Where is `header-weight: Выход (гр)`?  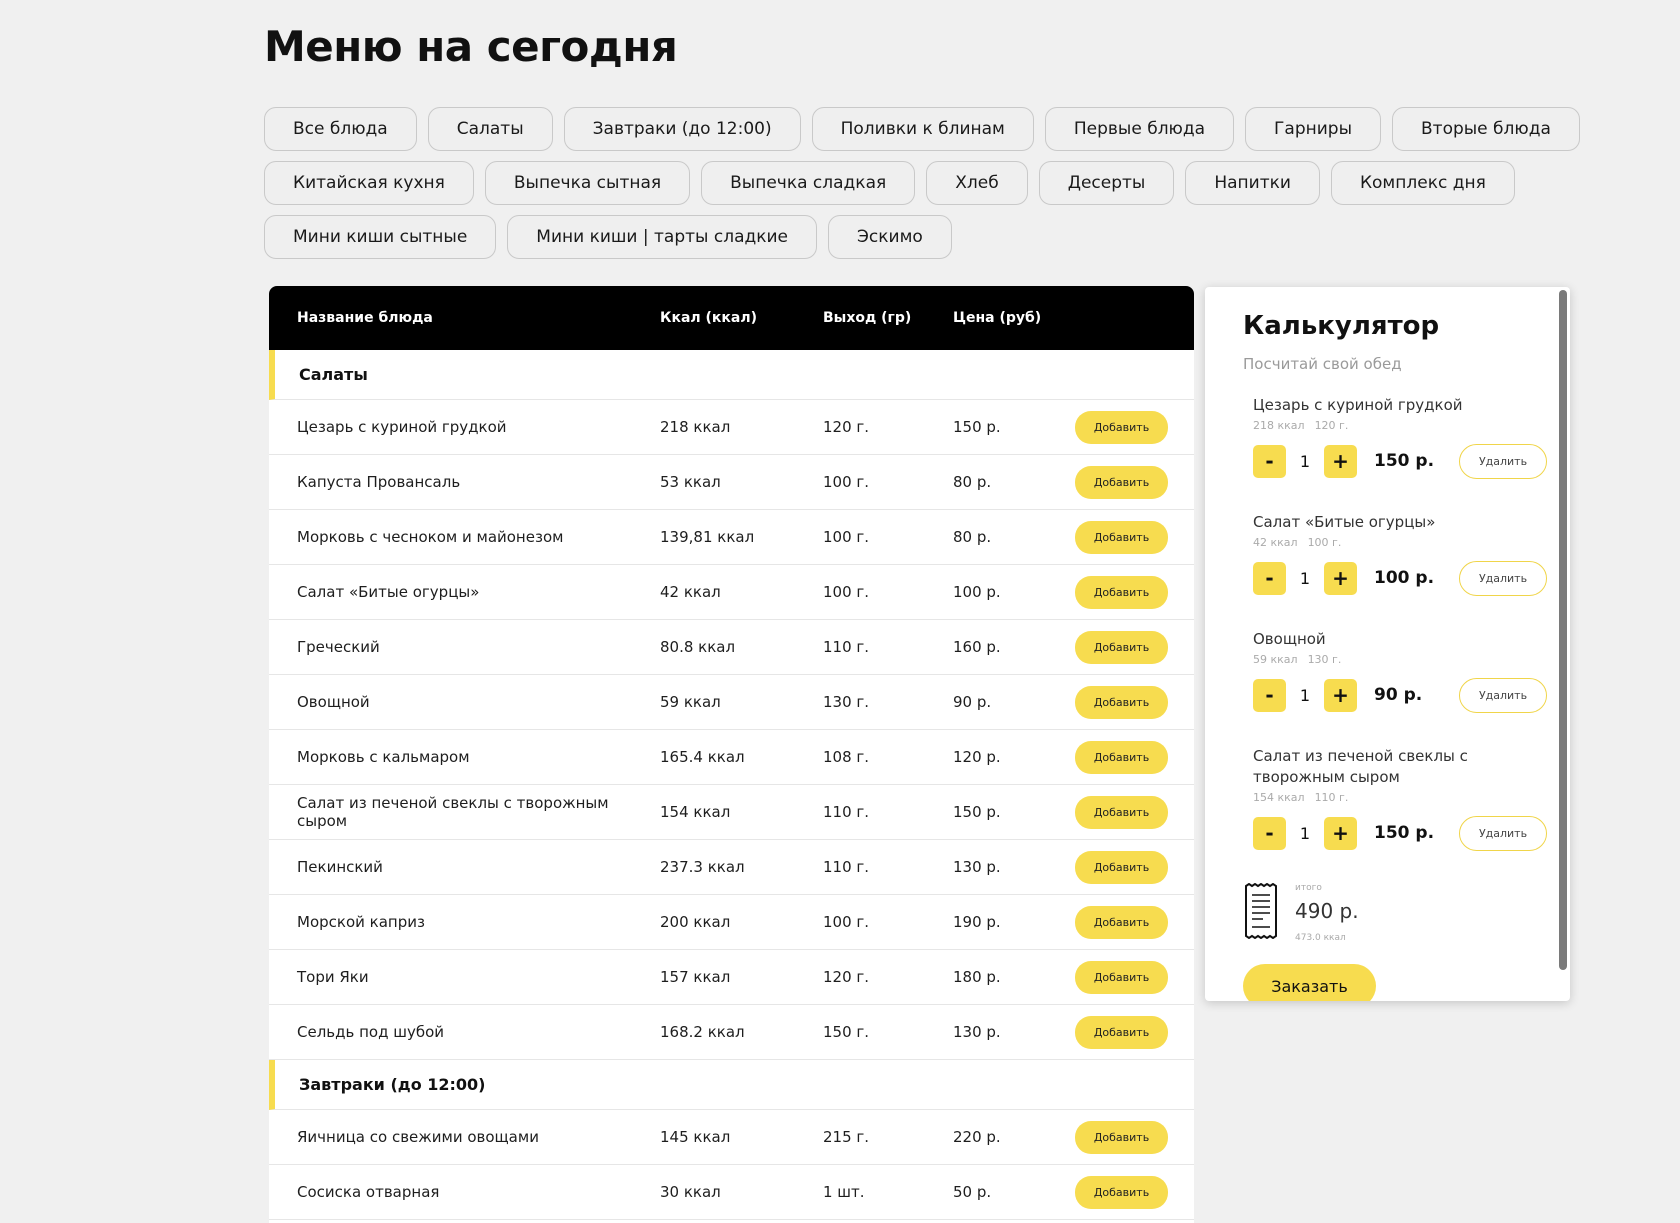 header-weight: Выход (гр) is located at coordinates (867, 318).